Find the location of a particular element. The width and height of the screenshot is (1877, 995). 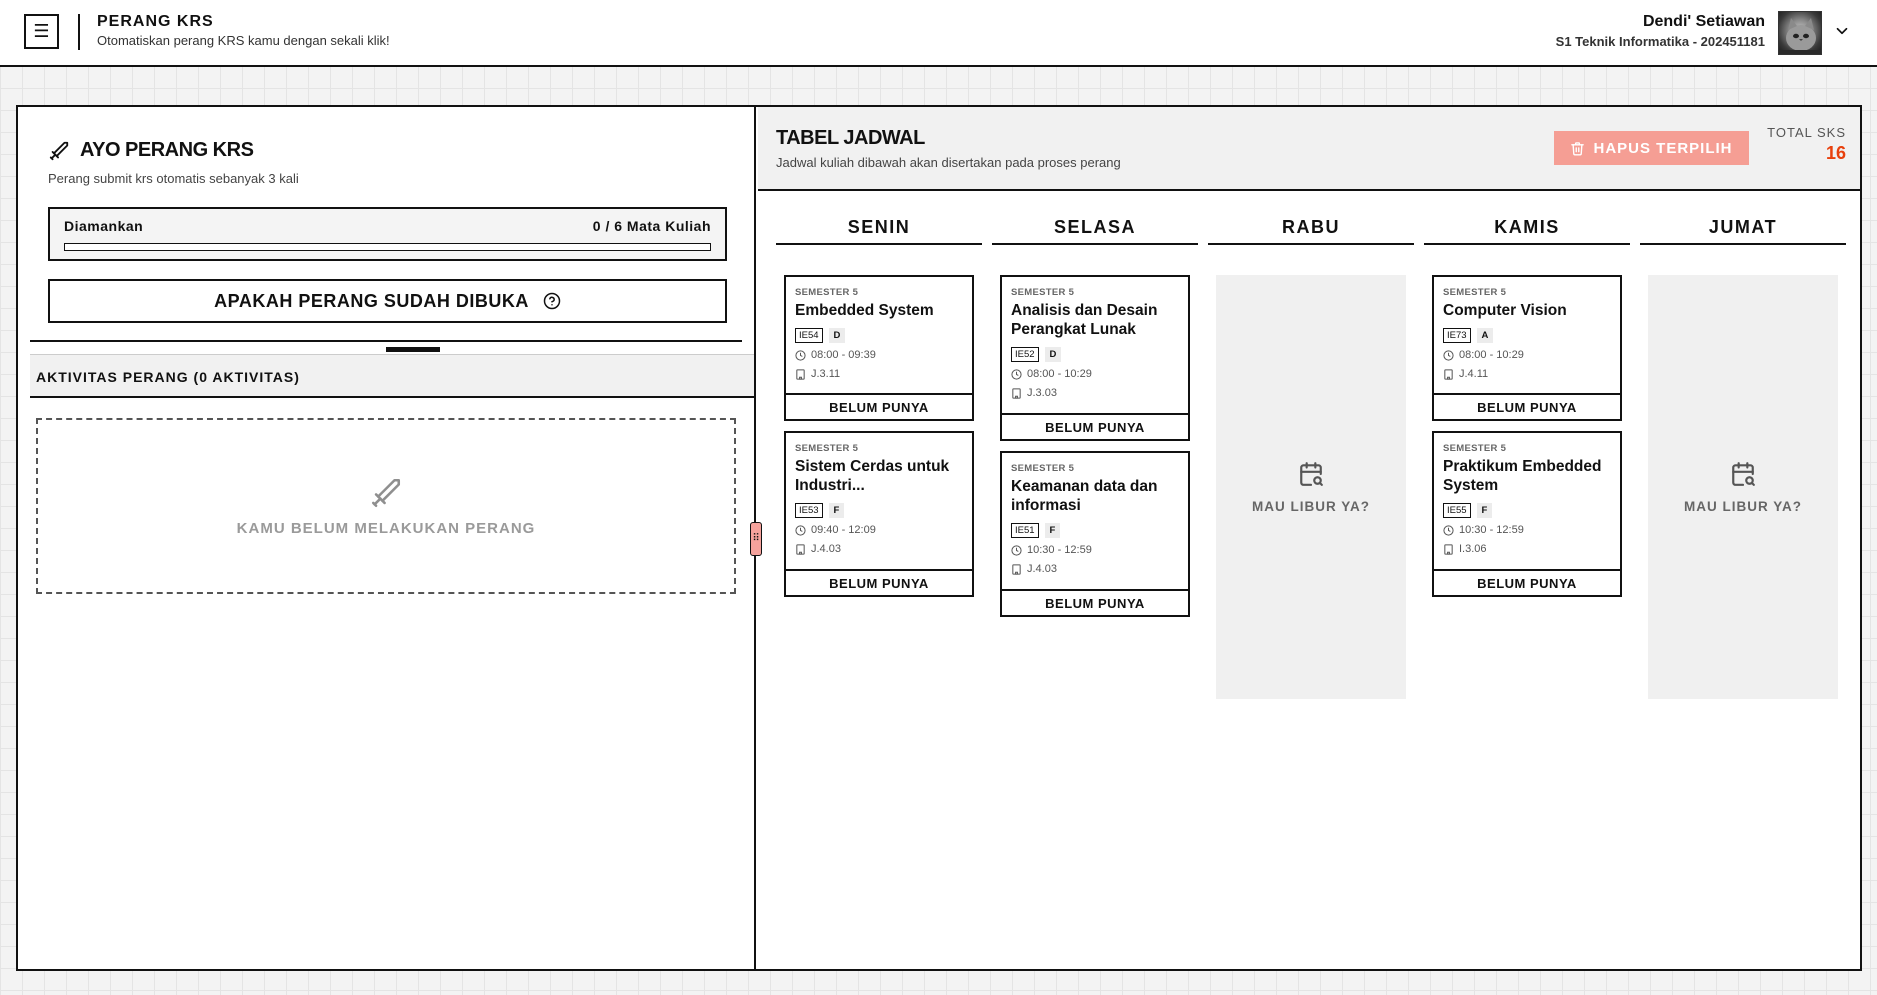

empty-day-placeholder: MAU LIBUR YA? is located at coordinates (1311, 487).